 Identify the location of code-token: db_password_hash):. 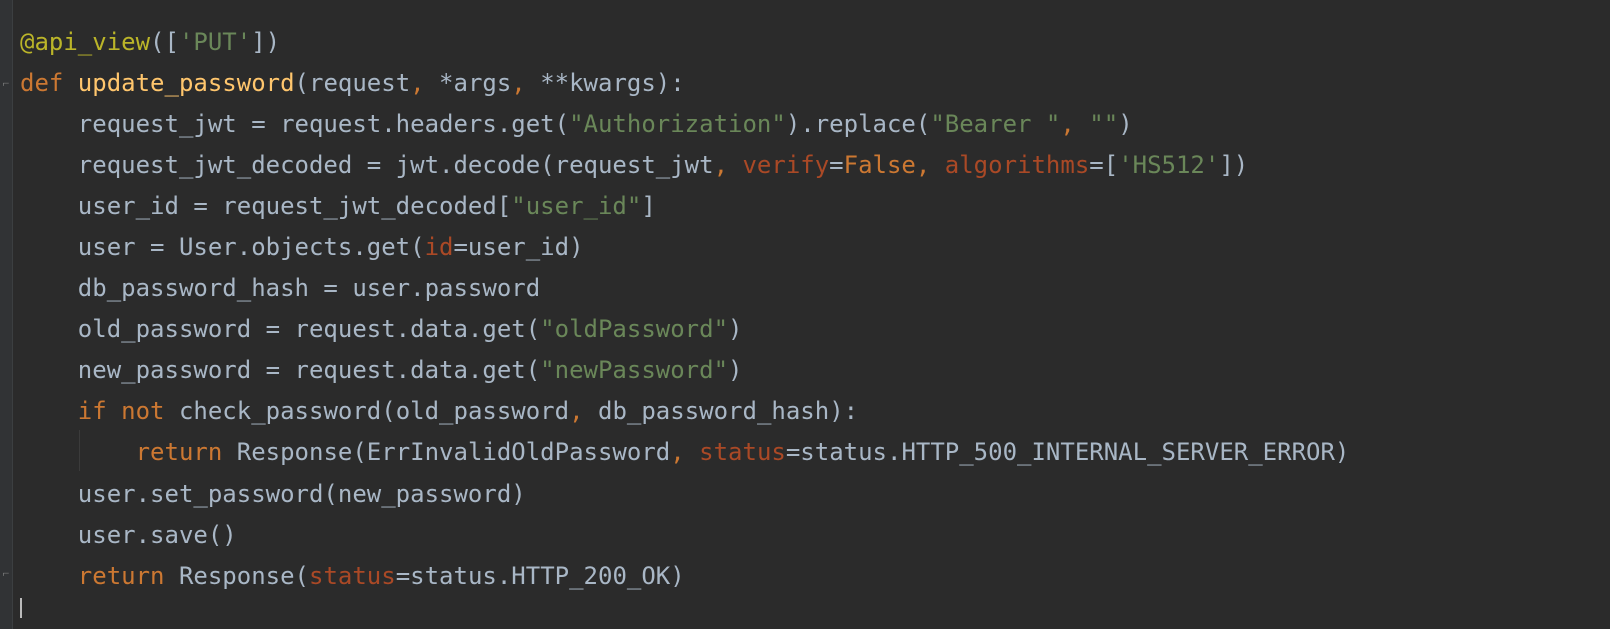
(728, 411).